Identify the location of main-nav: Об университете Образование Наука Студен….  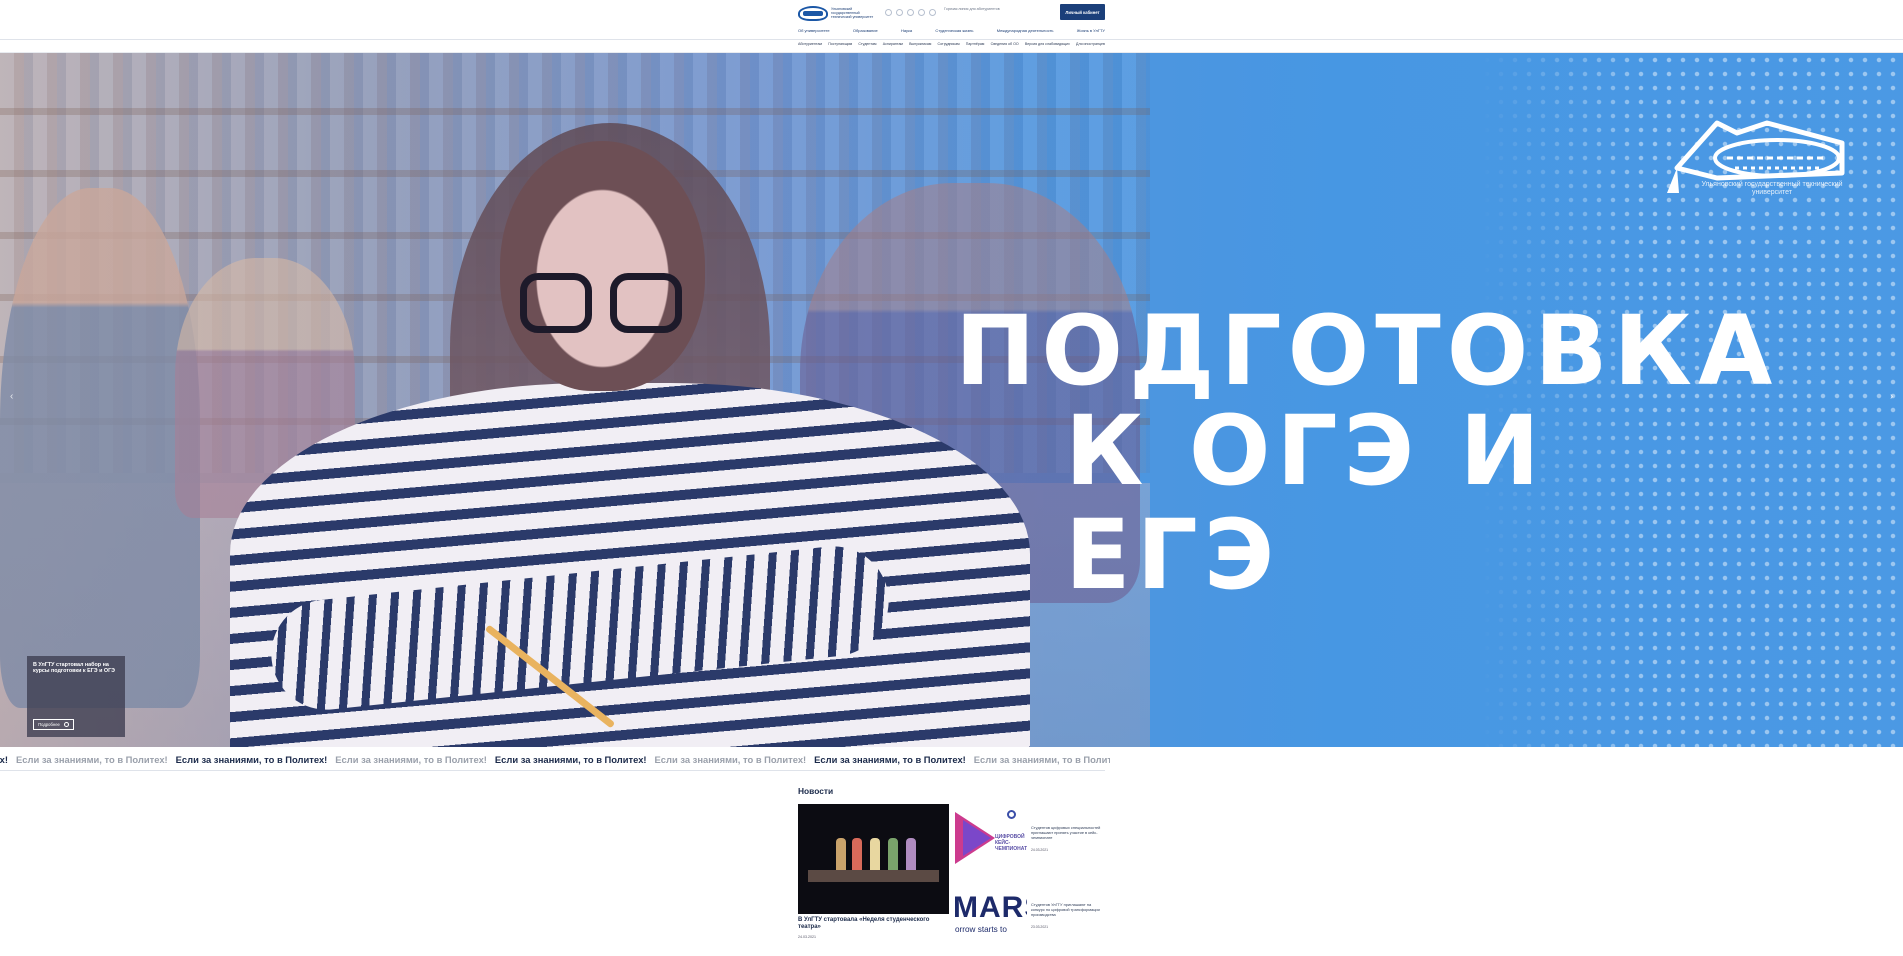
(951, 30).